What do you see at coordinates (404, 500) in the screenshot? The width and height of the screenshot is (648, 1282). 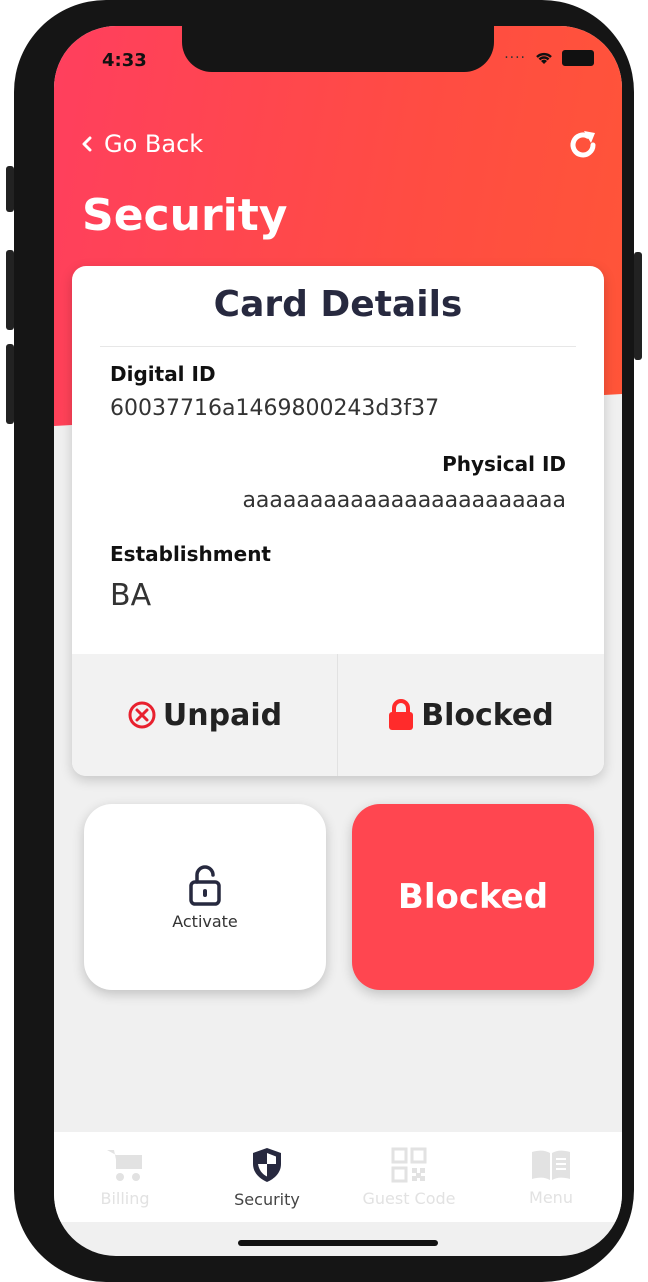 I see `physical-id-value: aaaaaaaaaaaaaaaaaaaaaaaa` at bounding box center [404, 500].